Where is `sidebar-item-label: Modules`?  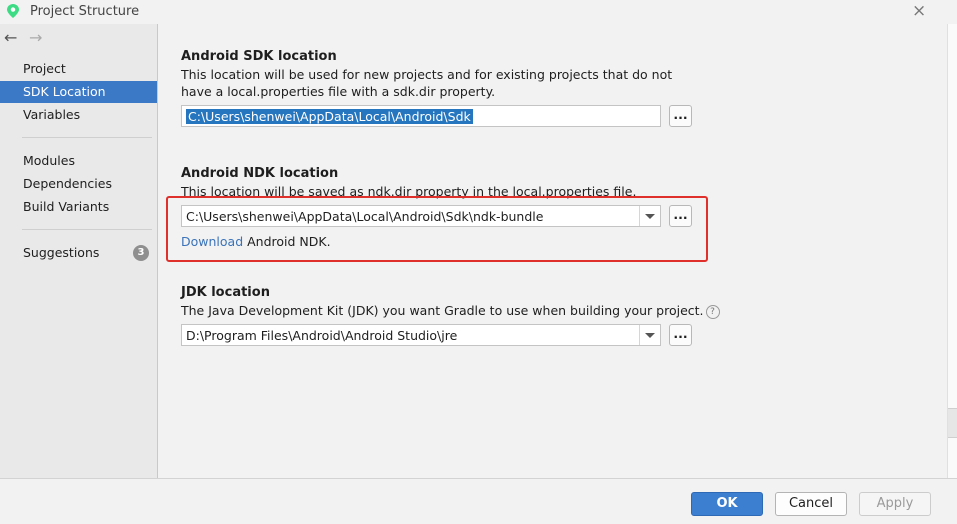 sidebar-item-label: Modules is located at coordinates (49, 160).